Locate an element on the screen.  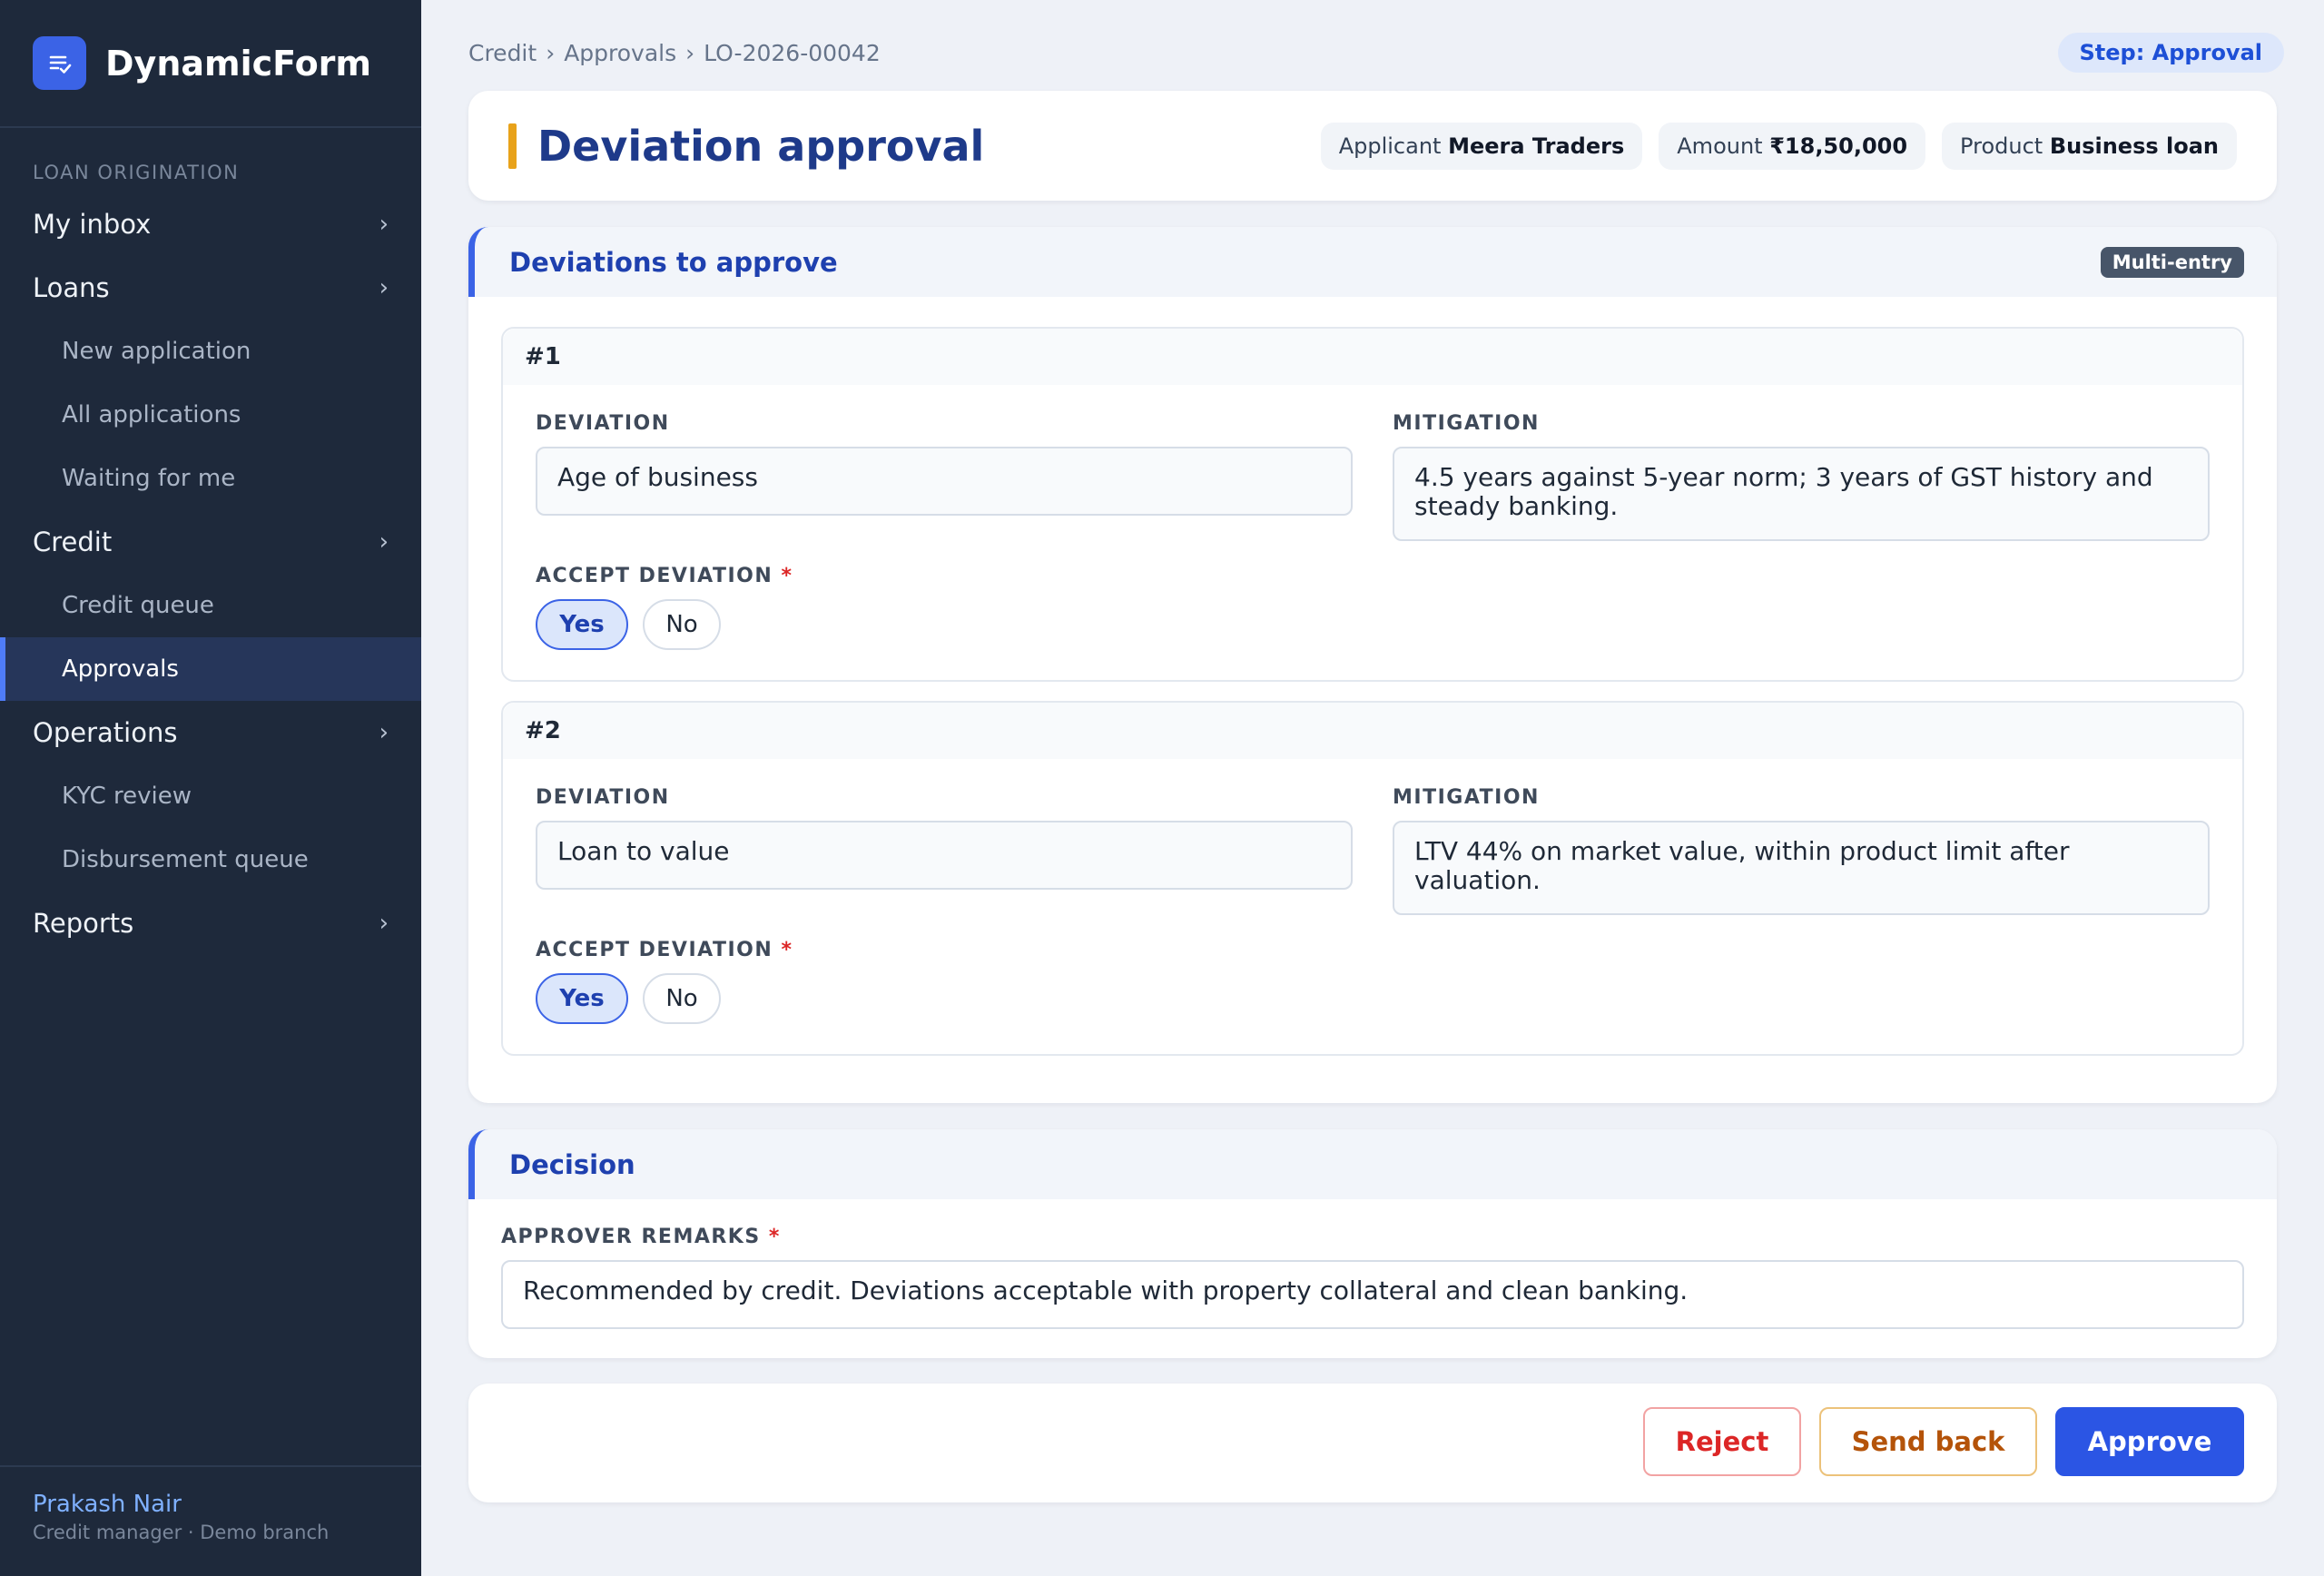
amount-chip: Amount ₹18,50,000 is located at coordinates (1792, 146).